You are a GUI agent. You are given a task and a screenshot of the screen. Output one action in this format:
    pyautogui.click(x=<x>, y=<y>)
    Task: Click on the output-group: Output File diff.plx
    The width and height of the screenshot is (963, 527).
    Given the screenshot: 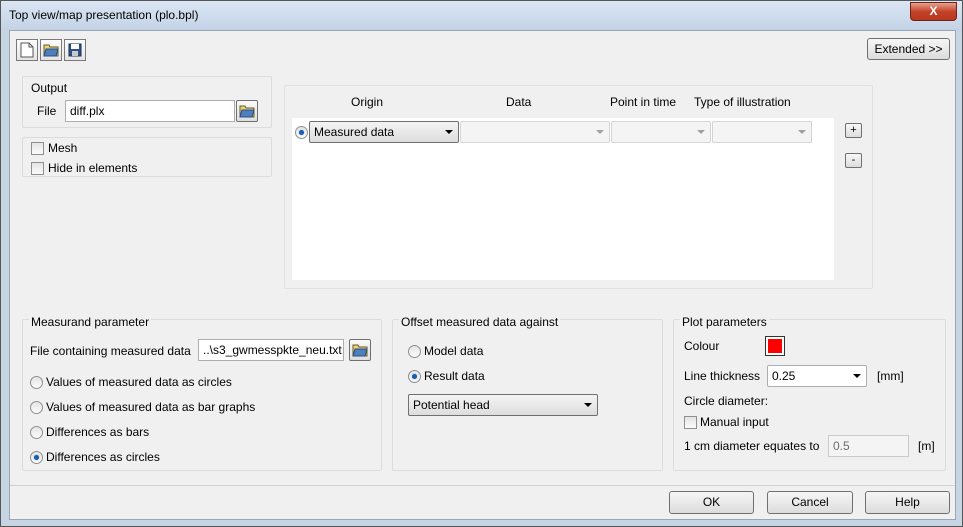 What is the action you would take?
    pyautogui.click(x=147, y=102)
    